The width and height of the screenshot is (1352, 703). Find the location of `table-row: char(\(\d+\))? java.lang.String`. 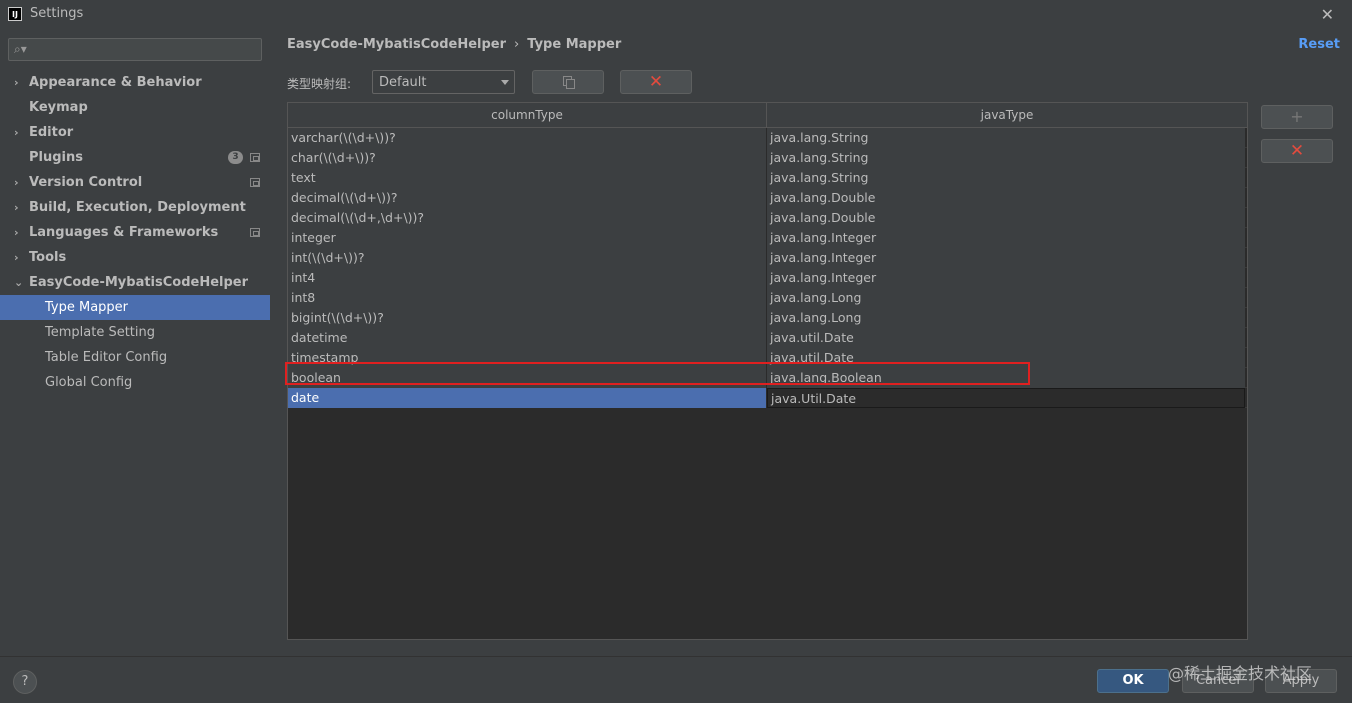

table-row: char(\(\d+\))? java.lang.String is located at coordinates (767, 158).